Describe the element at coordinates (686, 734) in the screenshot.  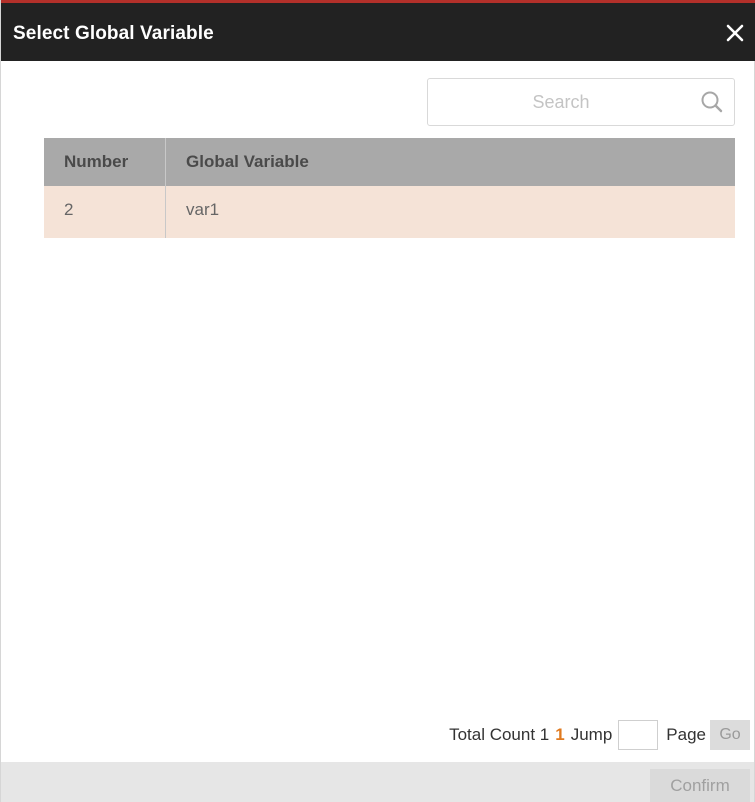
I see `page-label: Page` at that location.